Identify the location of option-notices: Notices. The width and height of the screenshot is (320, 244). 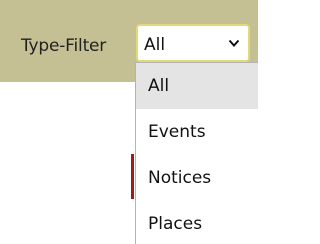
(197, 178).